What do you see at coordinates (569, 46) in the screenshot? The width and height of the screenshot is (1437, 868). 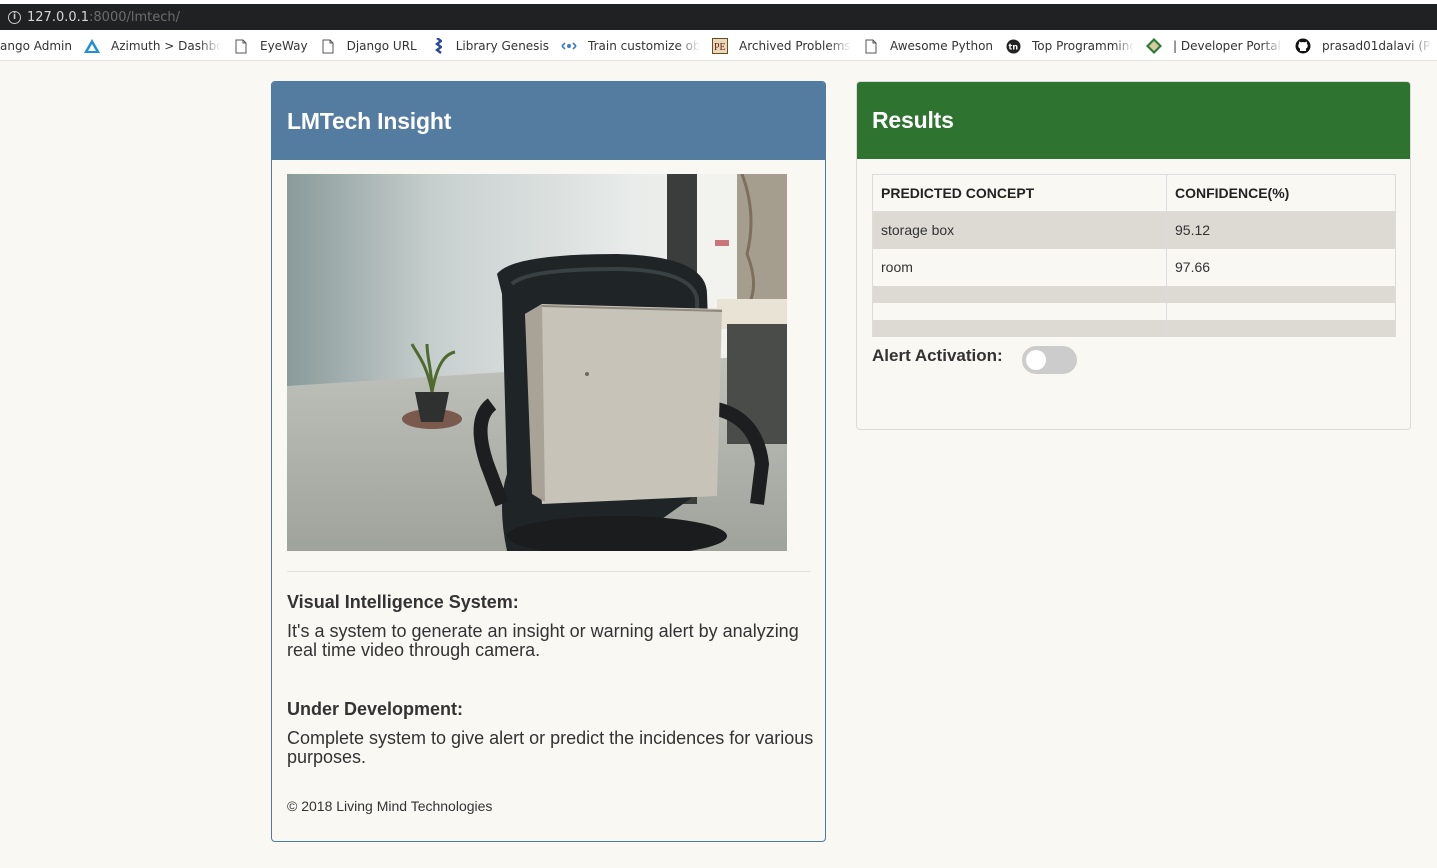 I see `train-icon` at bounding box center [569, 46].